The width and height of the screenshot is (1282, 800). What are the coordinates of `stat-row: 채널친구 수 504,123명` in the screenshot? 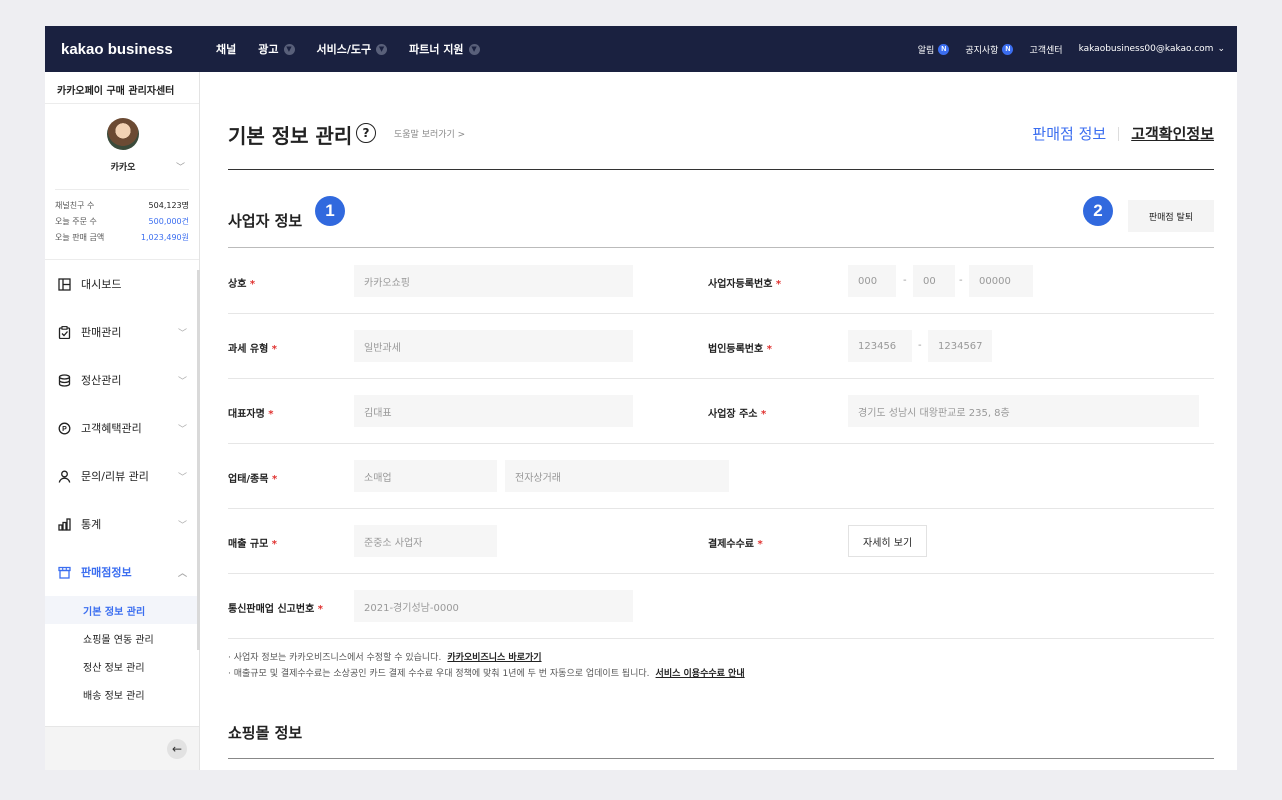 It's located at (122, 205).